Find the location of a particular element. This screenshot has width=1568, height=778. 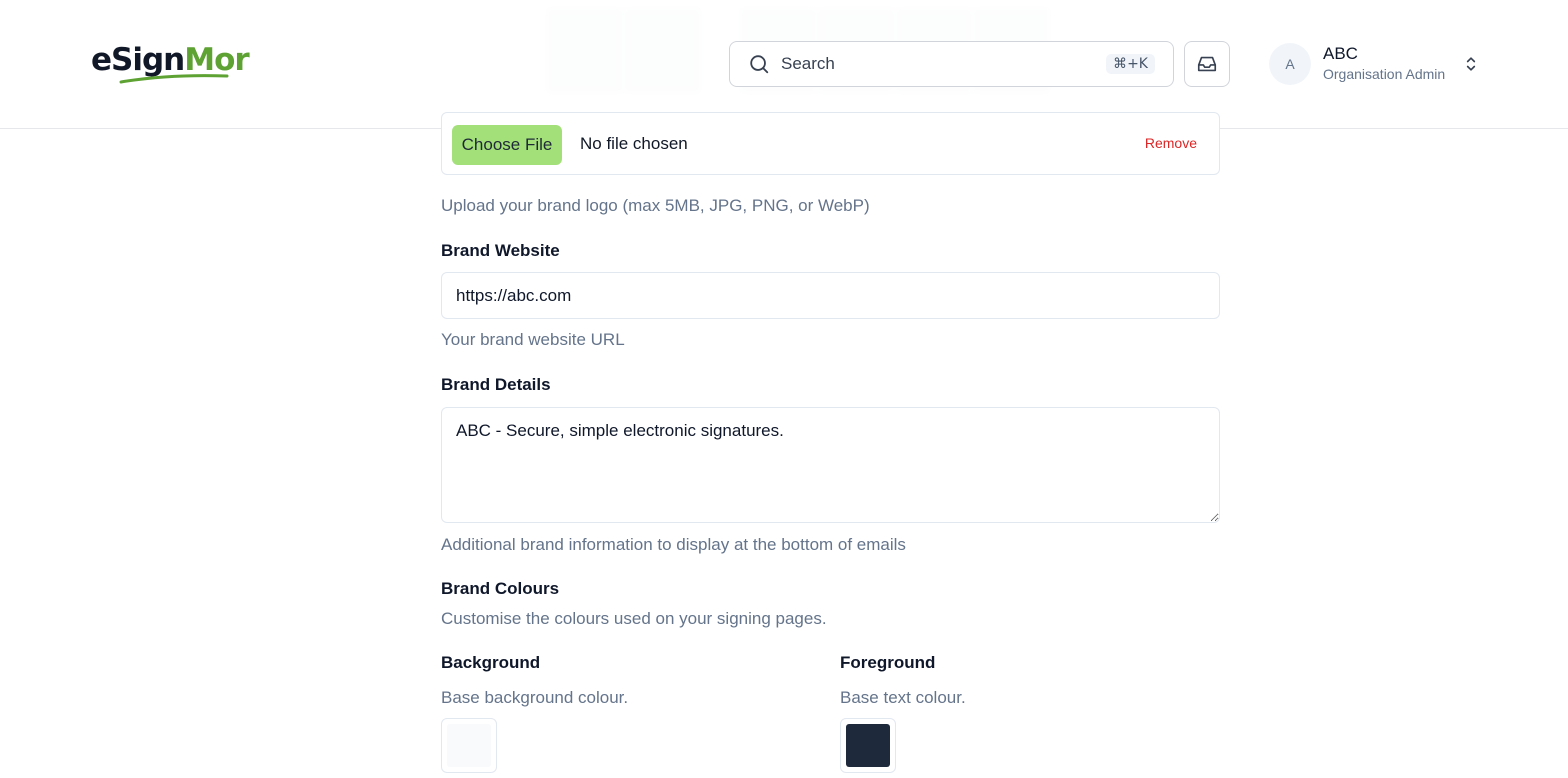

background-colour-swatch is located at coordinates (469, 745).